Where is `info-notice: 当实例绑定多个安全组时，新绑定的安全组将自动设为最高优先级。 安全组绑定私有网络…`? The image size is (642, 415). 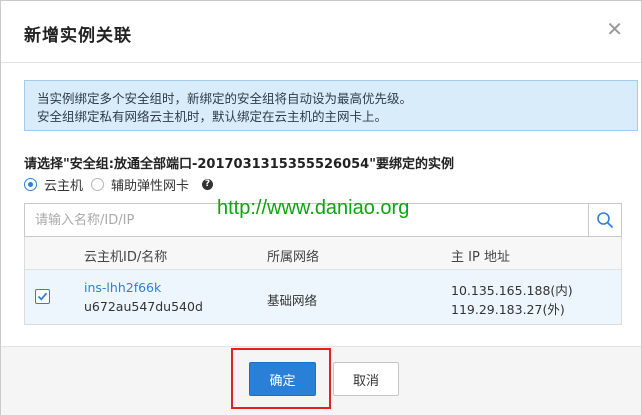
info-notice: 当实例绑定多个安全组时，新绑定的安全组将自动设为最高优先级。 安全组绑定私有网络… is located at coordinates (331, 105).